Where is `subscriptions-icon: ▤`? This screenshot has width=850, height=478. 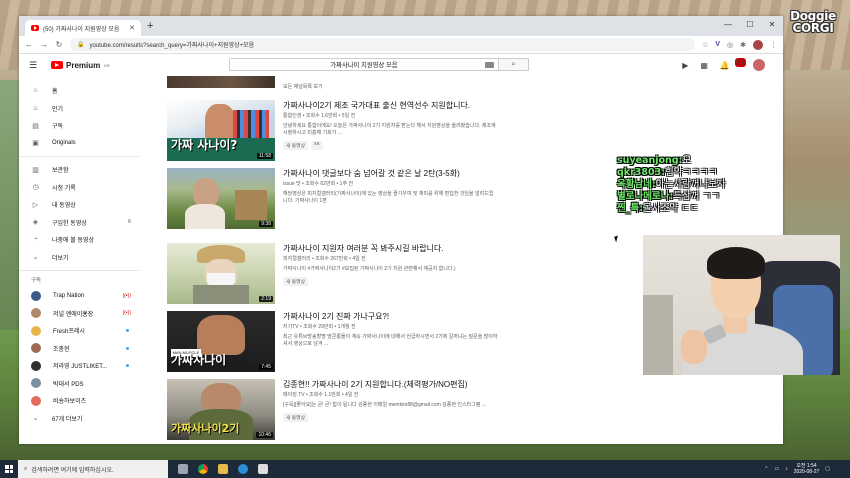 subscriptions-icon: ▤ is located at coordinates (35, 126).